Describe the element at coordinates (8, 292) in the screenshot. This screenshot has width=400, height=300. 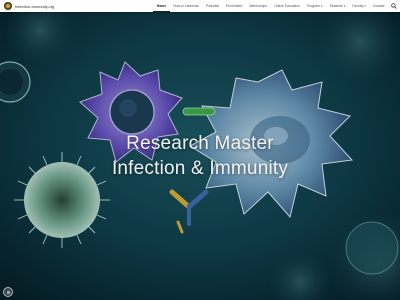
I see `menu-icon` at that location.